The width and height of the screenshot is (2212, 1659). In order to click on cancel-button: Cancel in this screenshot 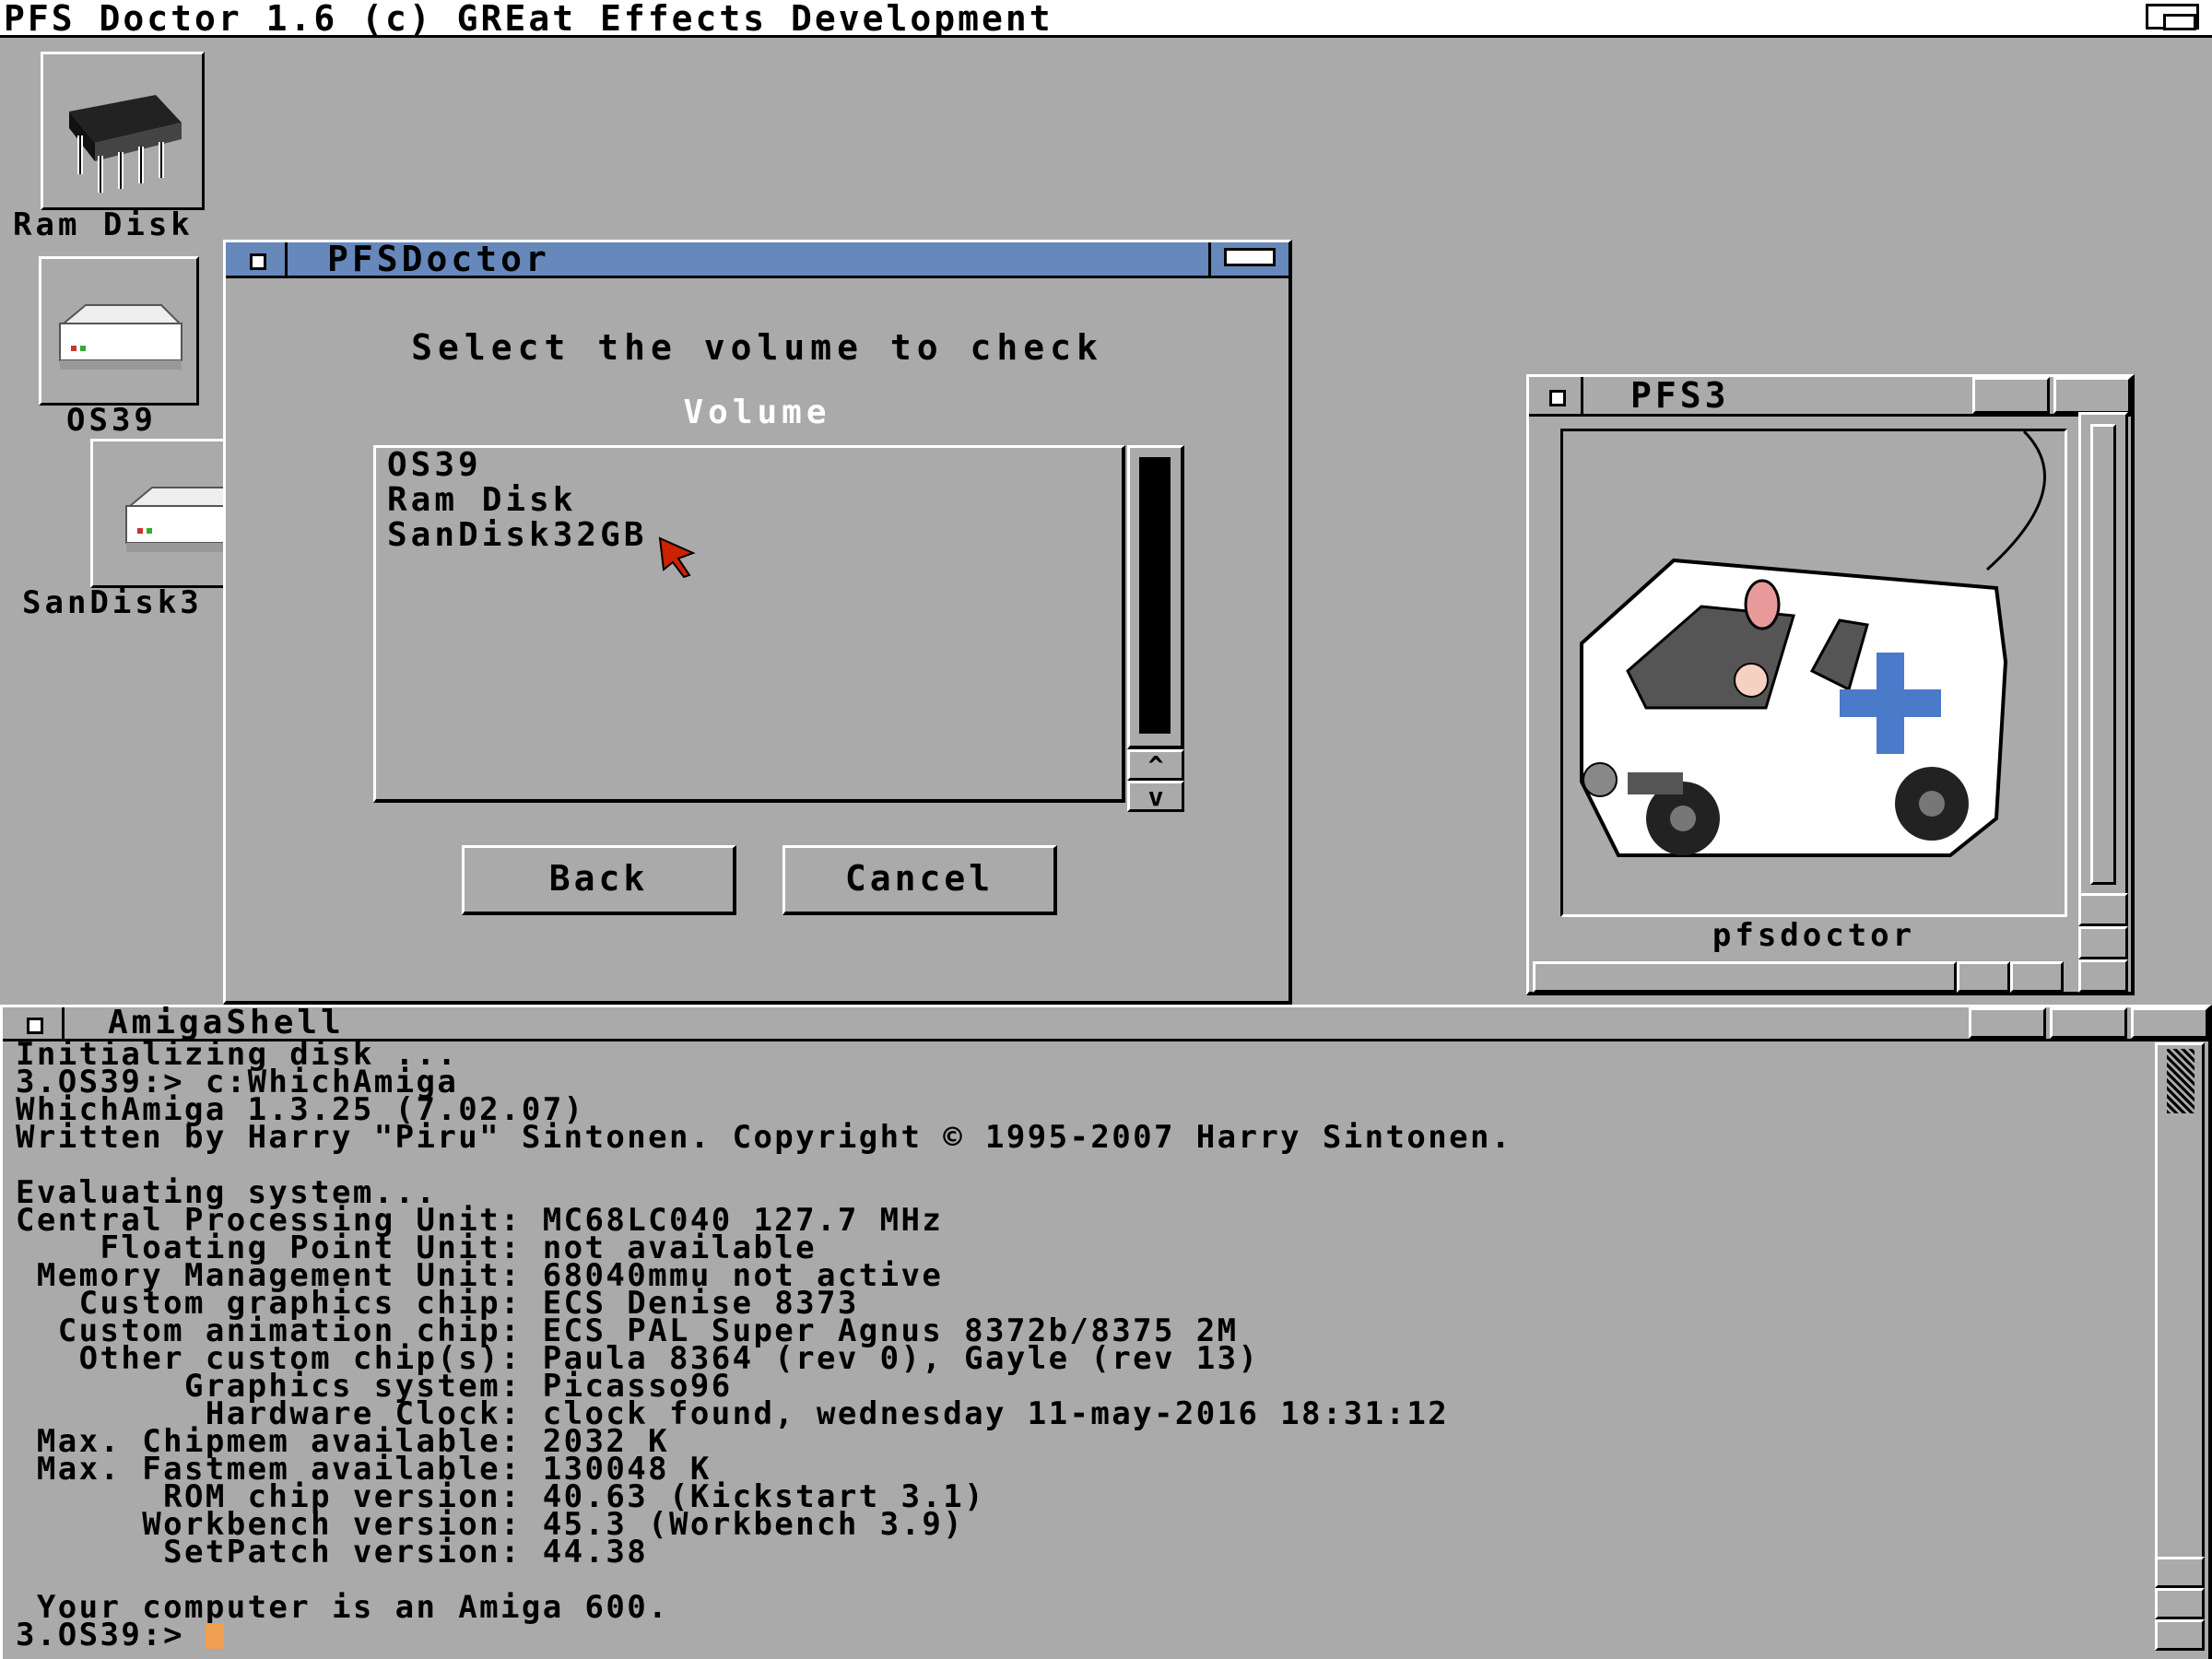, I will do `click(919, 880)`.